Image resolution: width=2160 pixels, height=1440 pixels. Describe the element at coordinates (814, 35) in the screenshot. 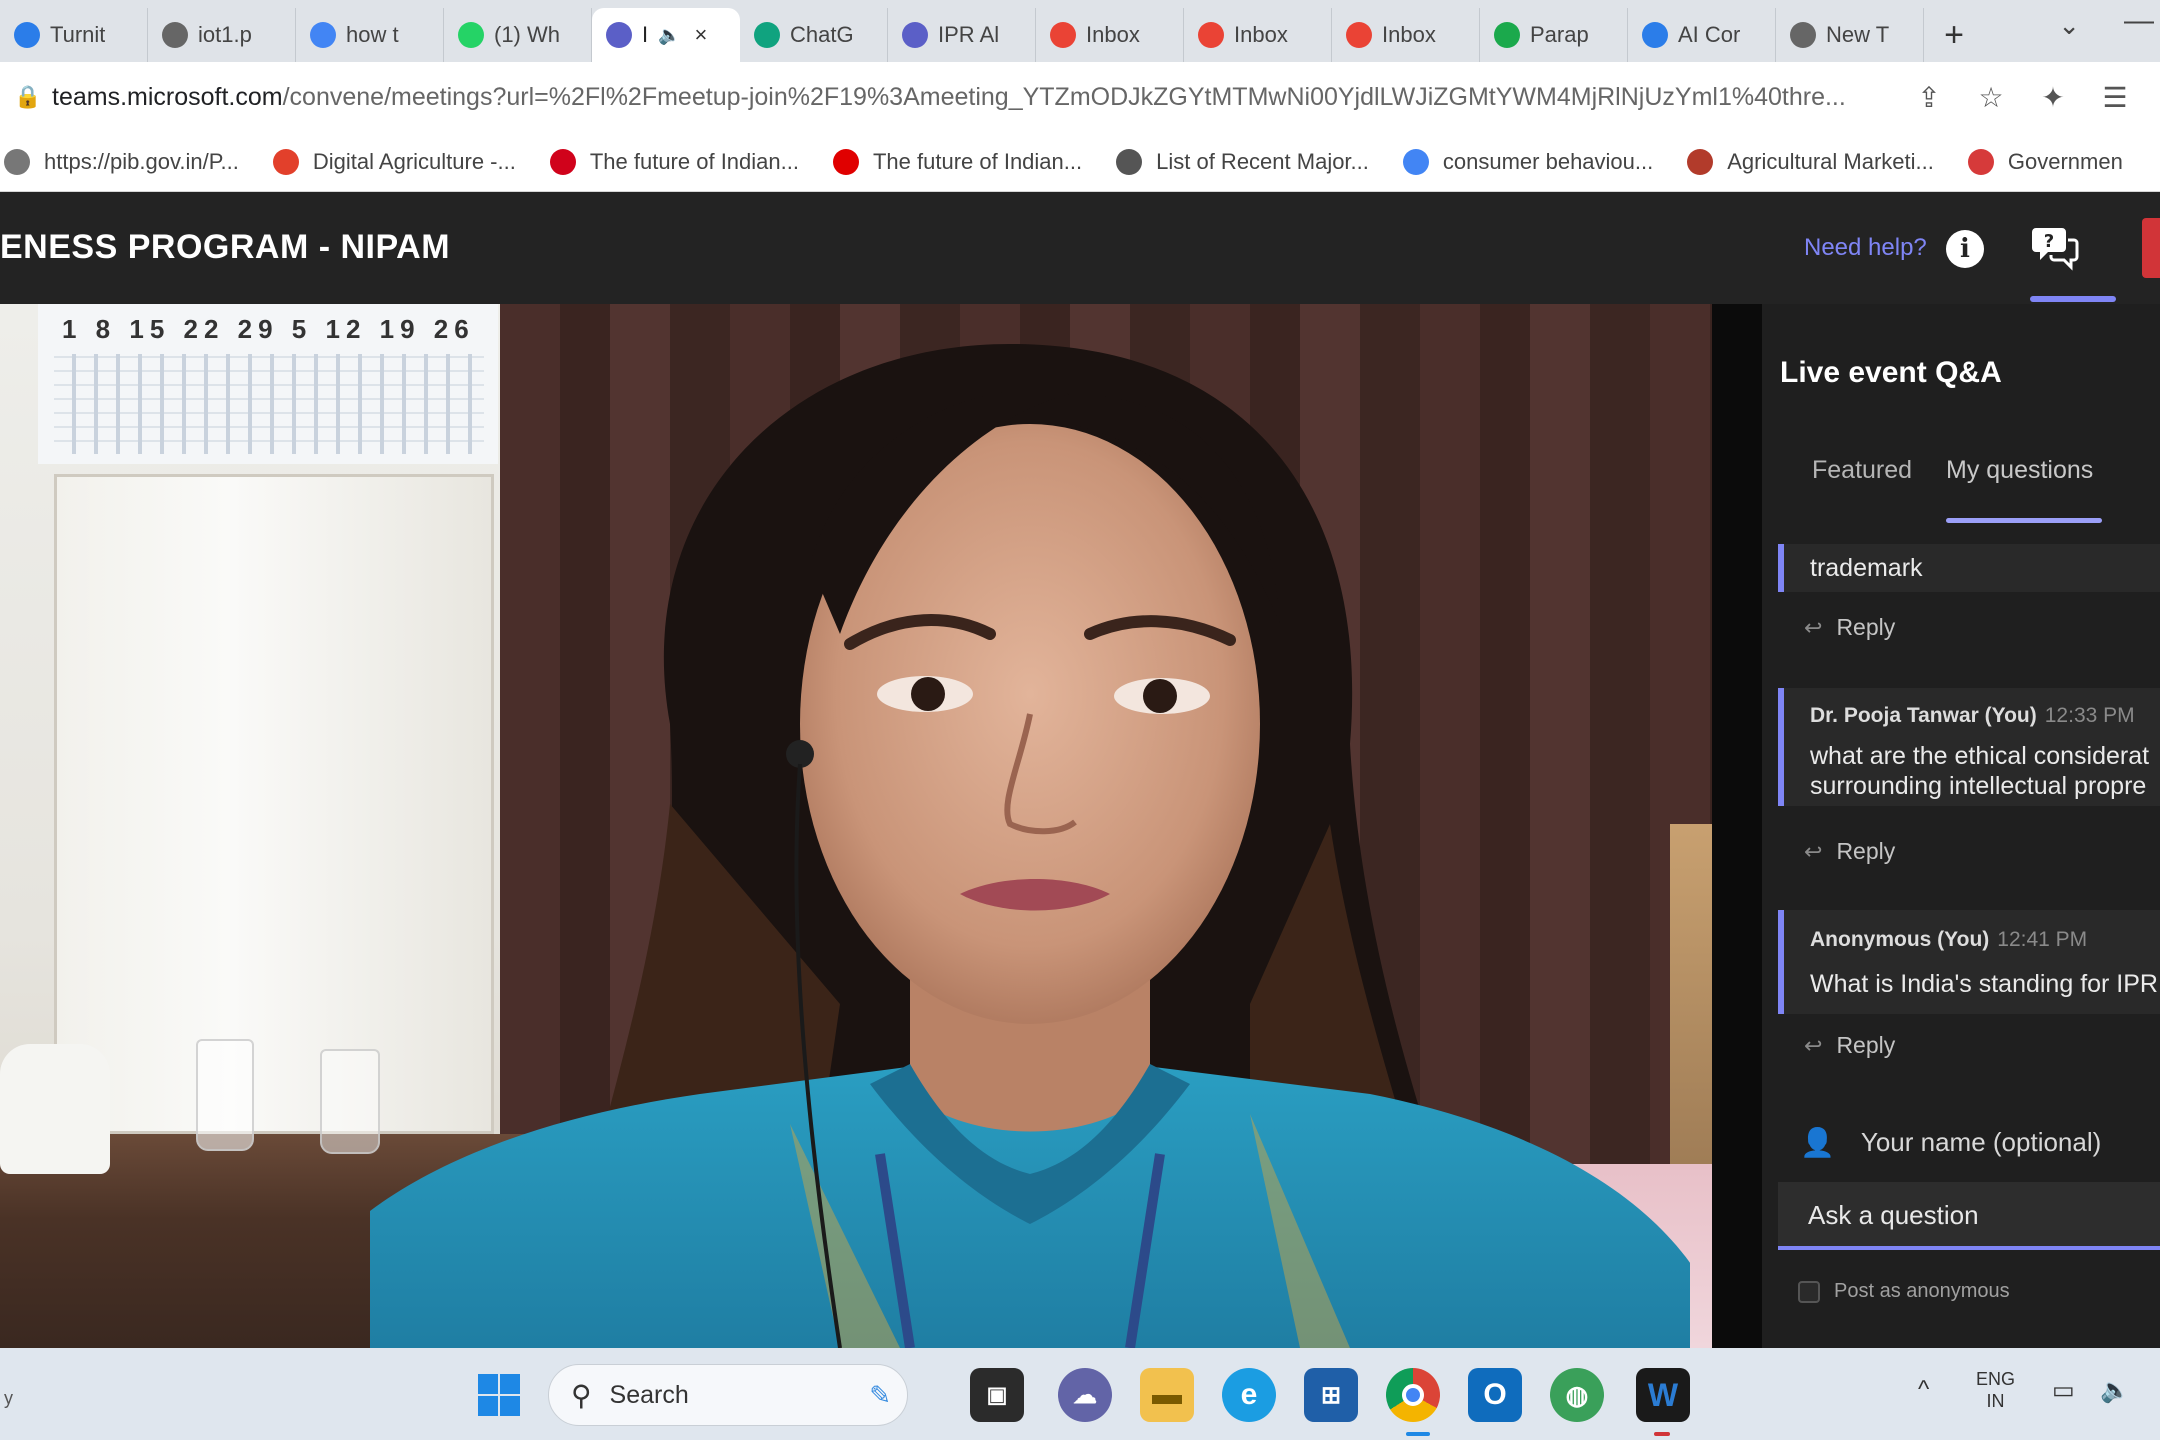

I see `browser-tab: ChatG` at that location.